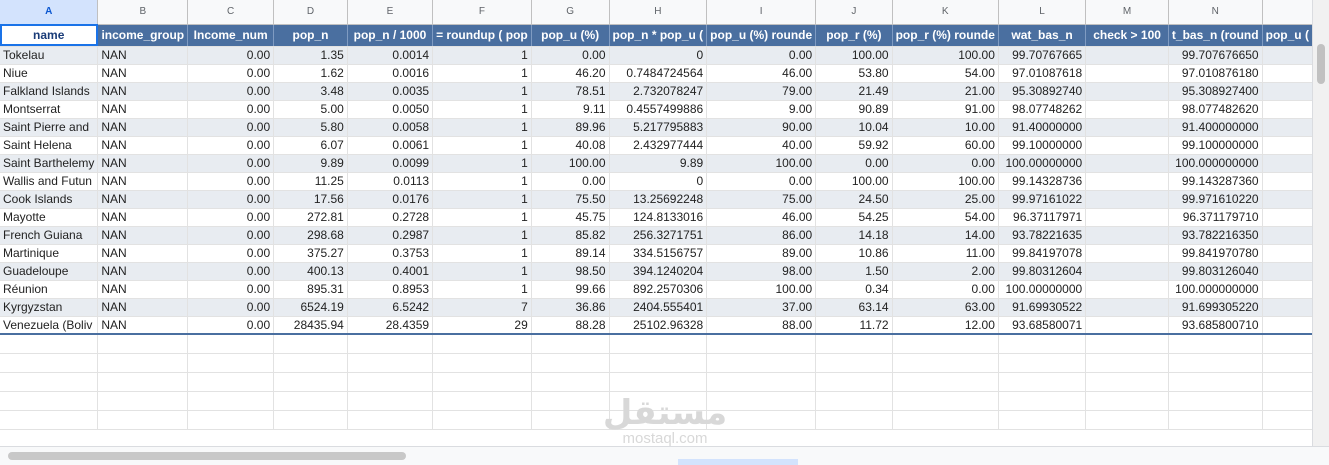 The image size is (1329, 465). What do you see at coordinates (570, 271) in the screenshot?
I see `table-cell: 98.50` at bounding box center [570, 271].